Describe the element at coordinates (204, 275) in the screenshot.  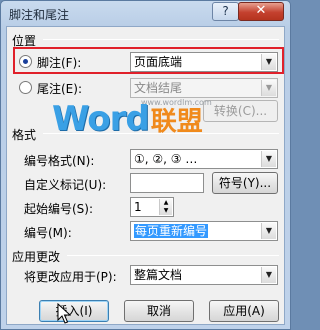
I see `apply-to-select: 整篇文档 ▼` at that location.